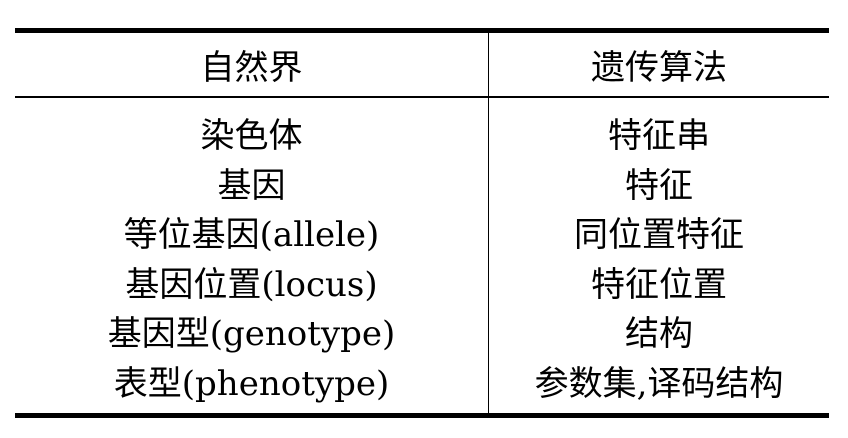 The image size is (848, 438). What do you see at coordinates (659, 185) in the screenshot?
I see `table-cell-ga: 特征` at bounding box center [659, 185].